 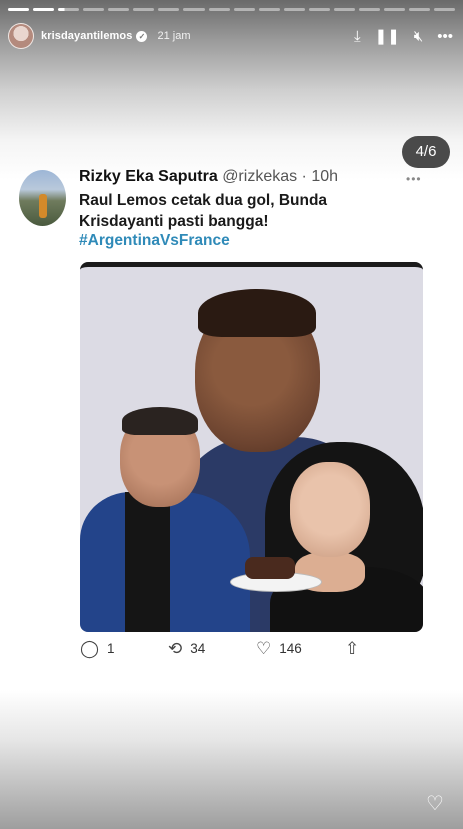 What do you see at coordinates (230, 36) in the screenshot?
I see `story-header: krisdayantilemos ✓ 21 jam ⤓ ❚❚ 🔇︎ •••` at bounding box center [230, 36].